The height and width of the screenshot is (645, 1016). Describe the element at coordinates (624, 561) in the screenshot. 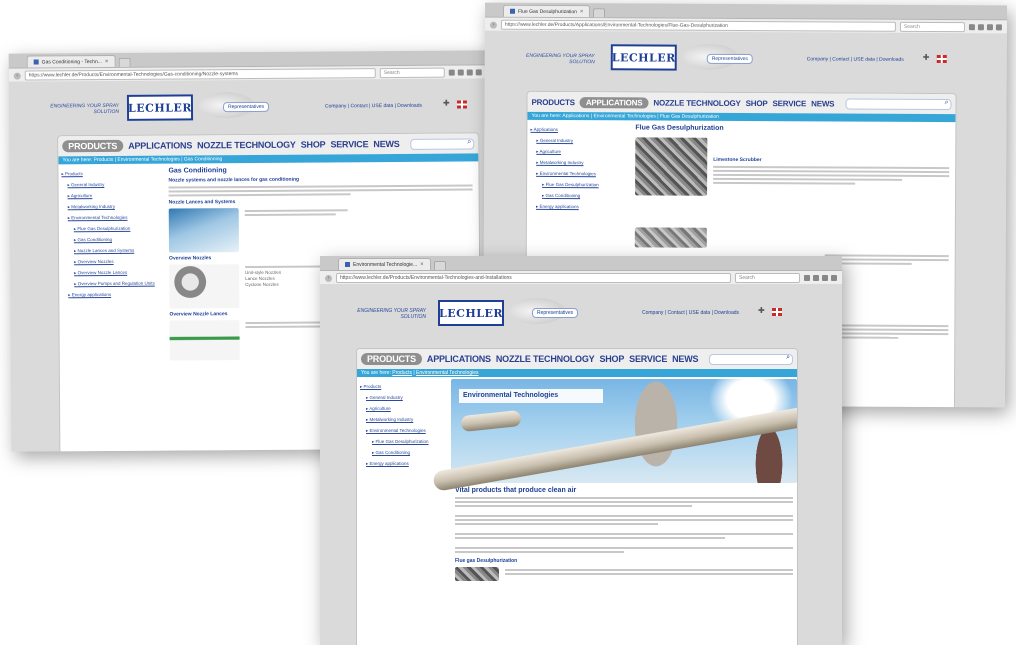

I see `section-heading: Flue gas Desulphurization` at that location.